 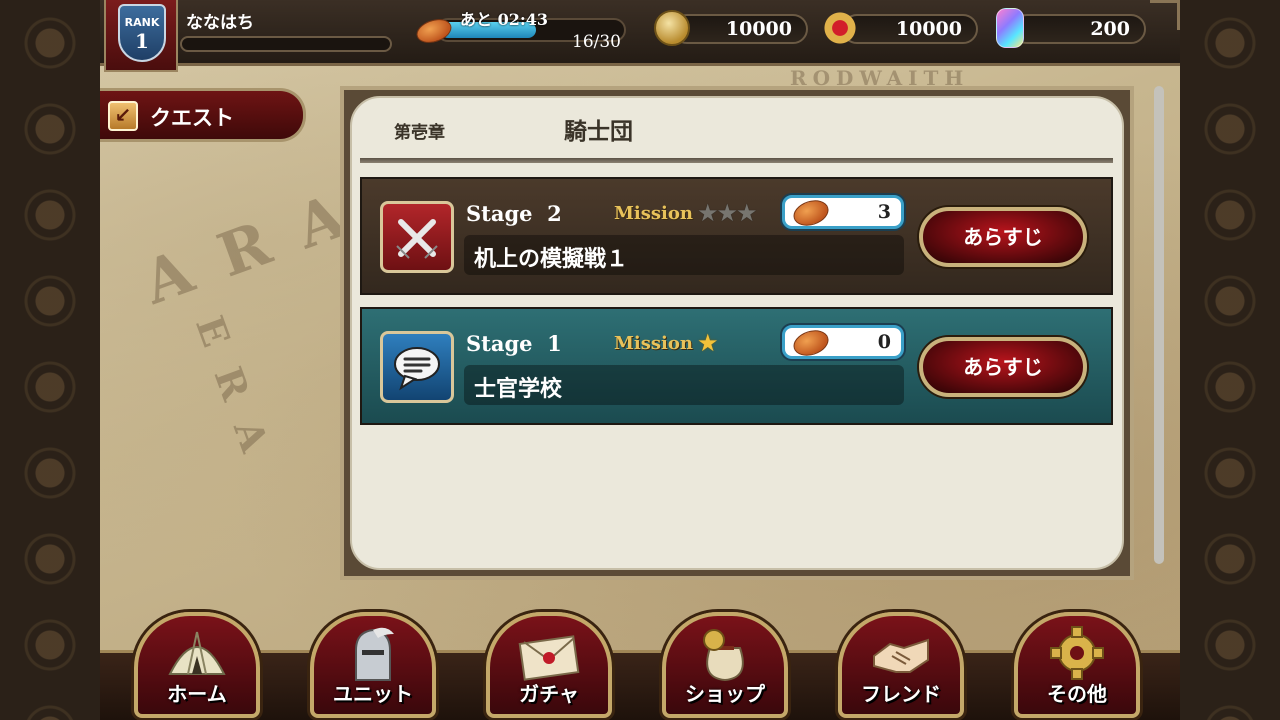 I want to click on rank-shield-icon: RANK 1, so click(x=142, y=33).